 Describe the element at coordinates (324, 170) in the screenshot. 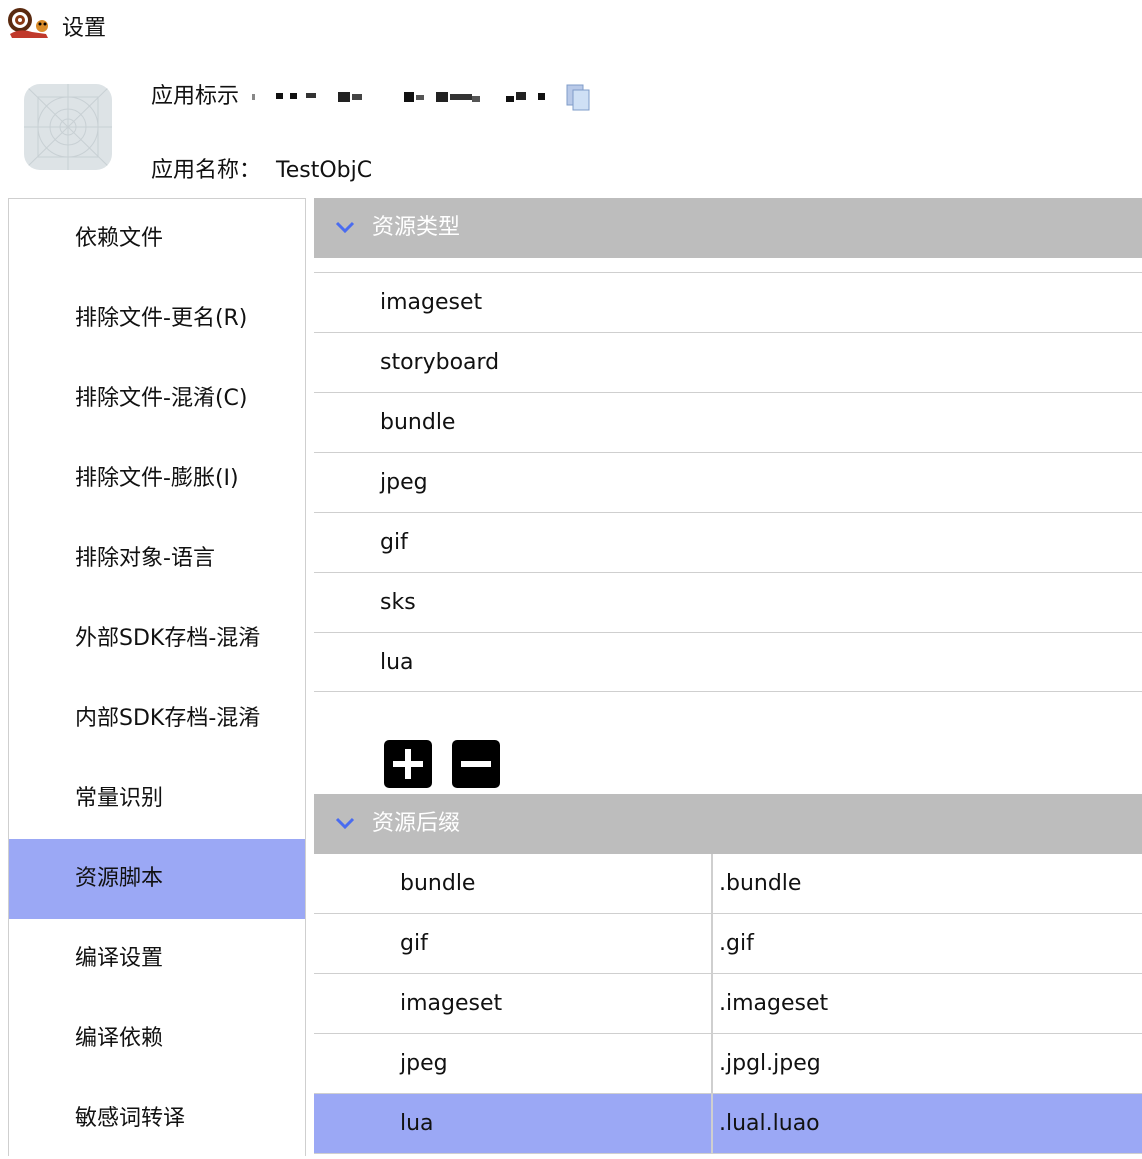

I see `app-name-value: TestObjC` at that location.